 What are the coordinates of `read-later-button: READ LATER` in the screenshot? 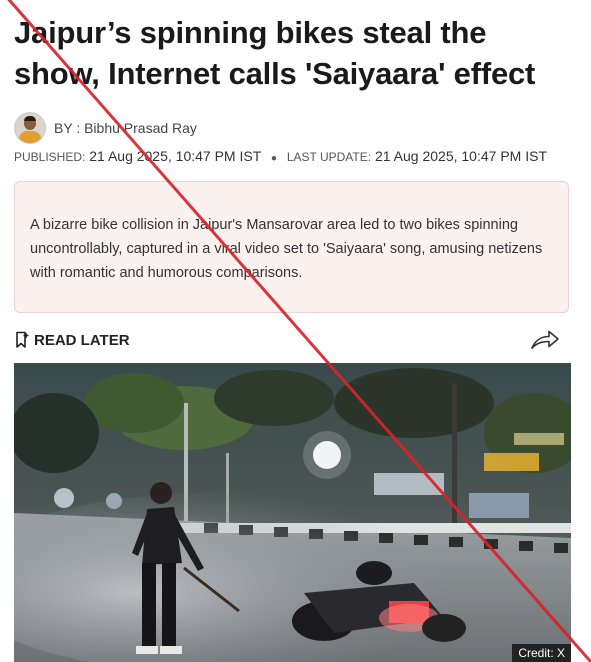 It's located at (72, 340).